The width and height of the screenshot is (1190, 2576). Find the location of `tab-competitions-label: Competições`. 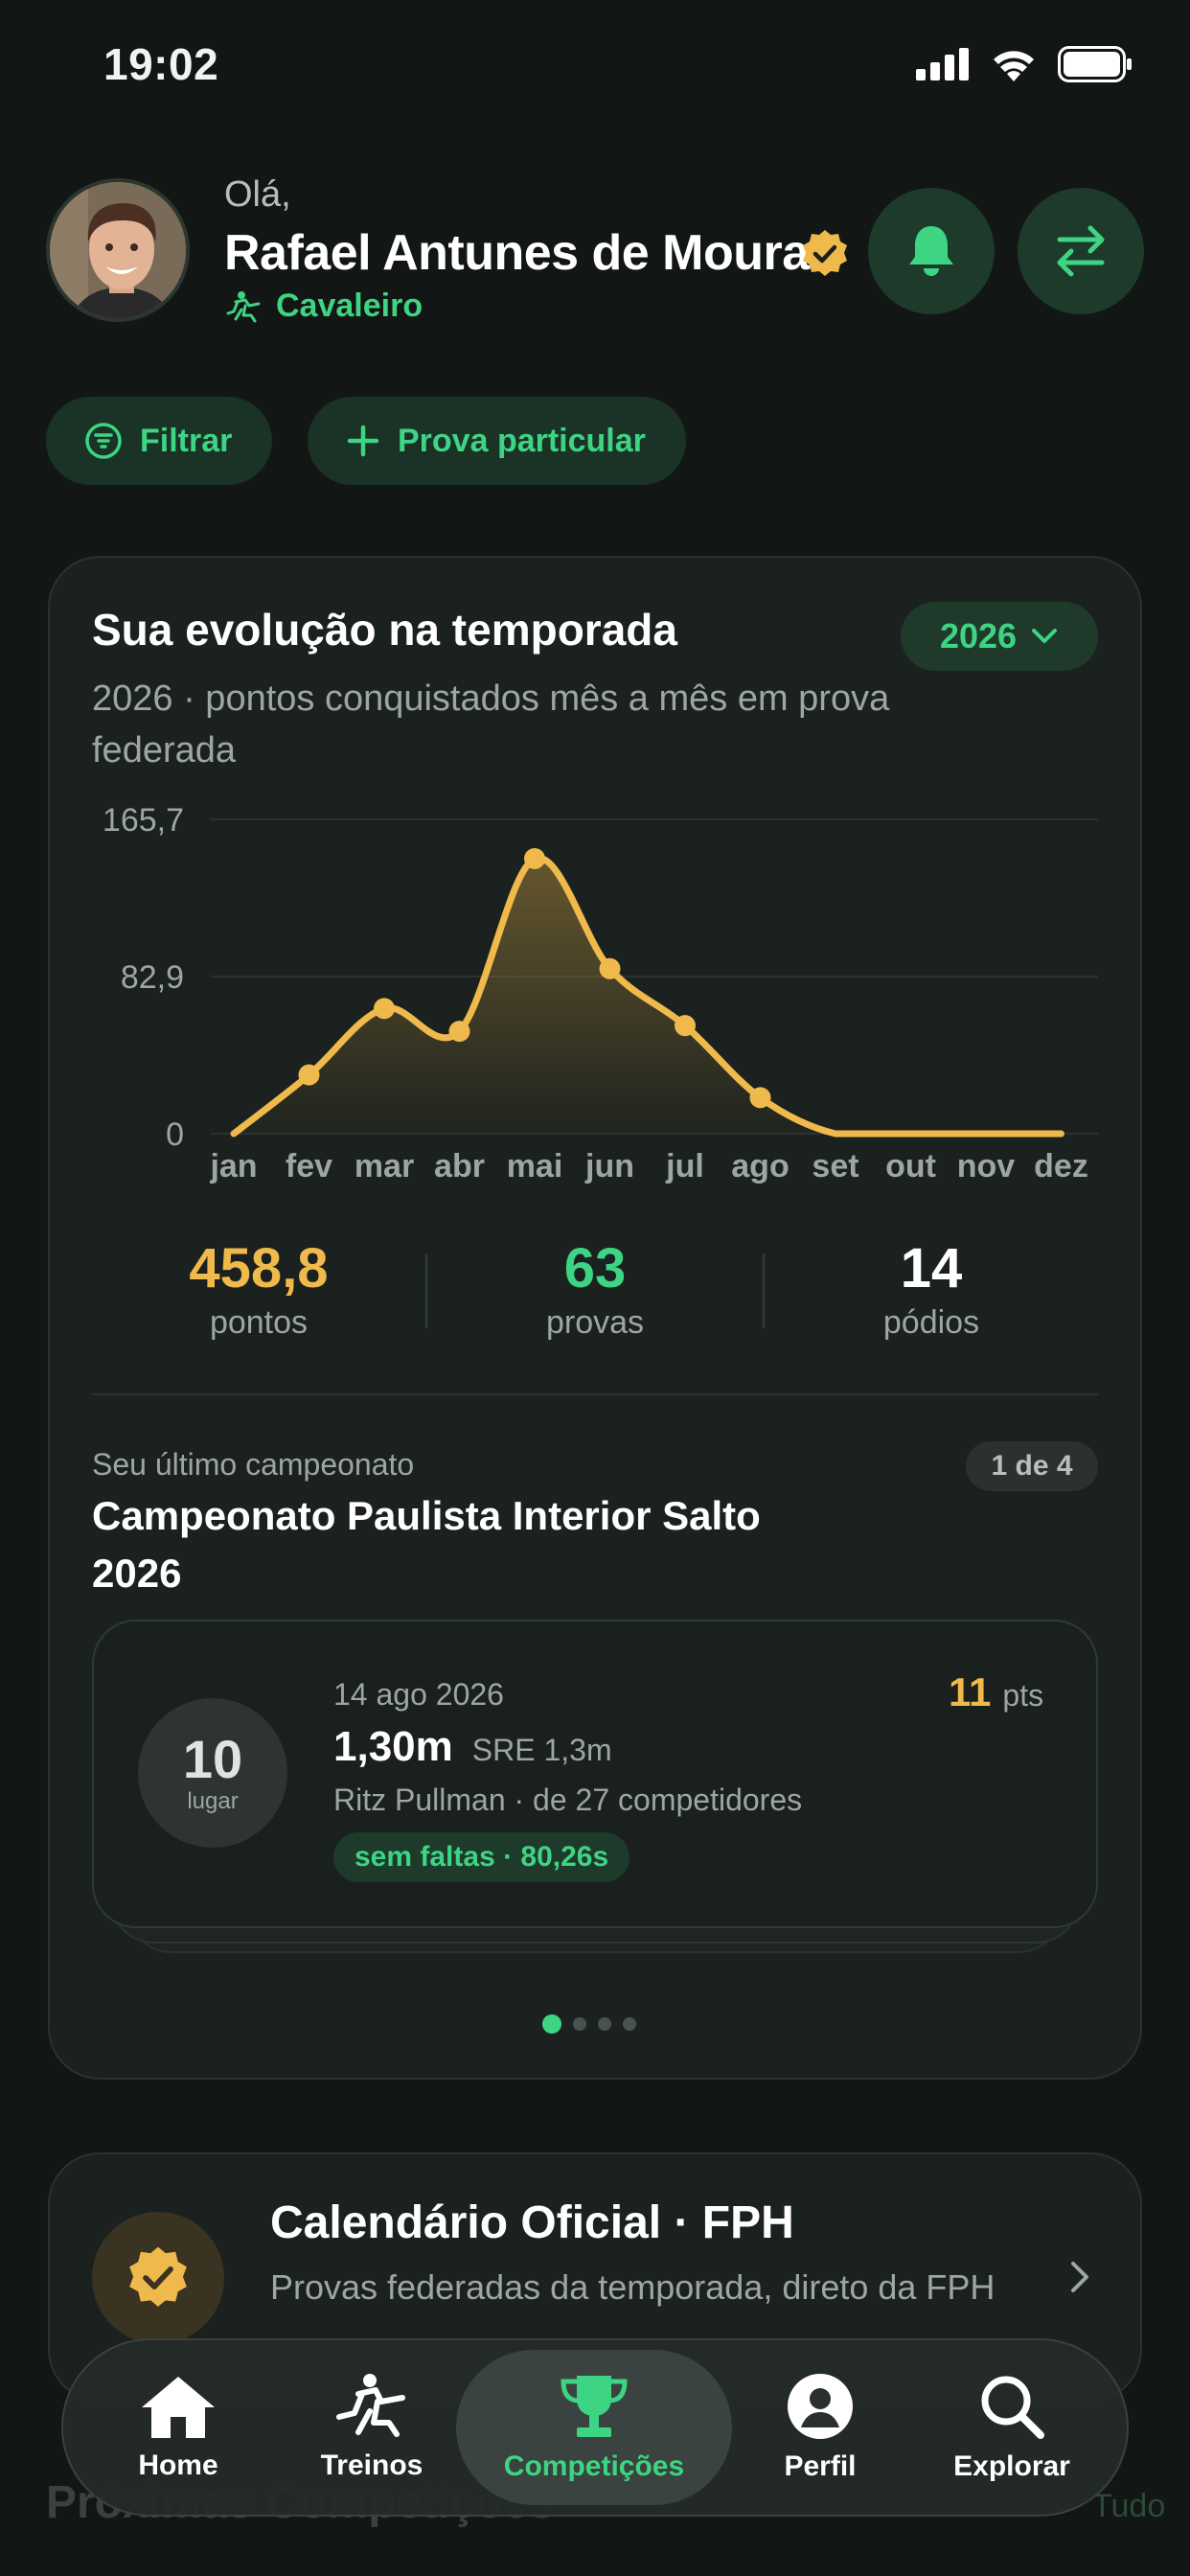

tab-competitions-label: Competições is located at coordinates (594, 2466).